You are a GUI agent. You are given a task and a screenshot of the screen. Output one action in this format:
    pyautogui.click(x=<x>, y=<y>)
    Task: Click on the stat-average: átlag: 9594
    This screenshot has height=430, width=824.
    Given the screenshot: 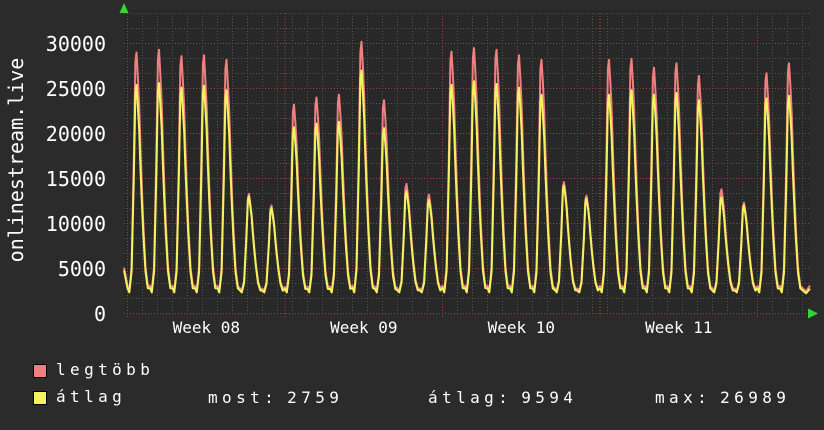 What is the action you would take?
    pyautogui.click(x=502, y=398)
    